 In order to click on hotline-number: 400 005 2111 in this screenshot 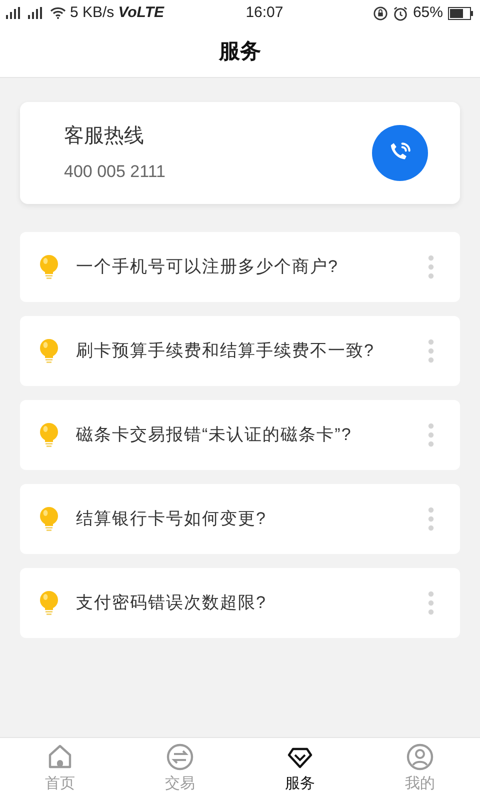, I will do `click(115, 172)`.